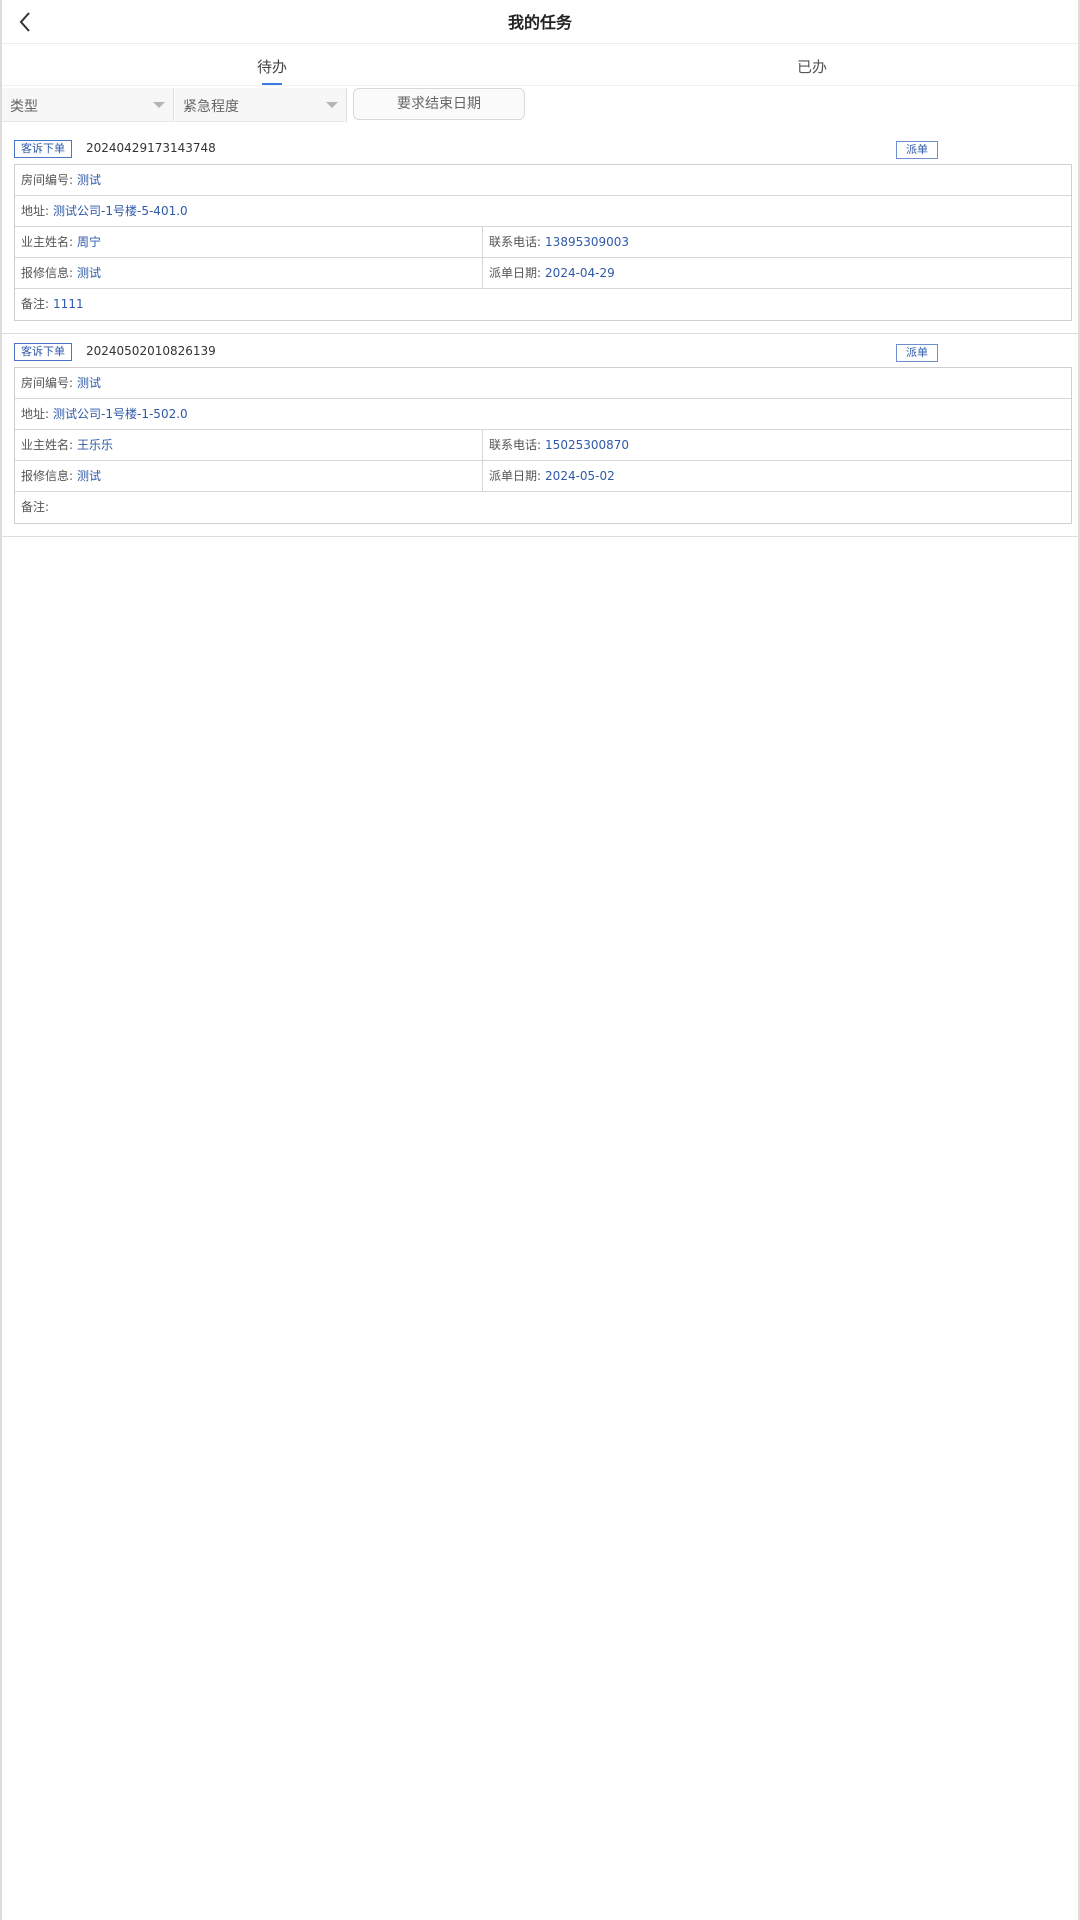  I want to click on urgency-select-label: 紧急程度, so click(211, 107).